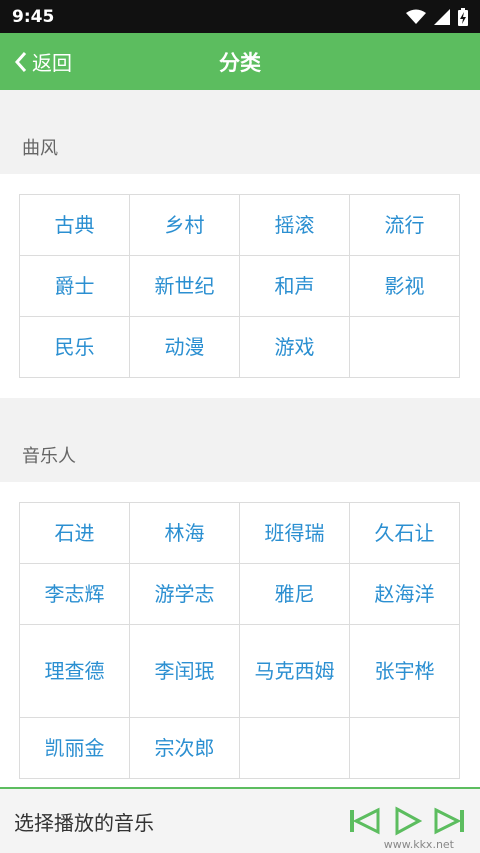  I want to click on artist-item: 林海, so click(184, 533).